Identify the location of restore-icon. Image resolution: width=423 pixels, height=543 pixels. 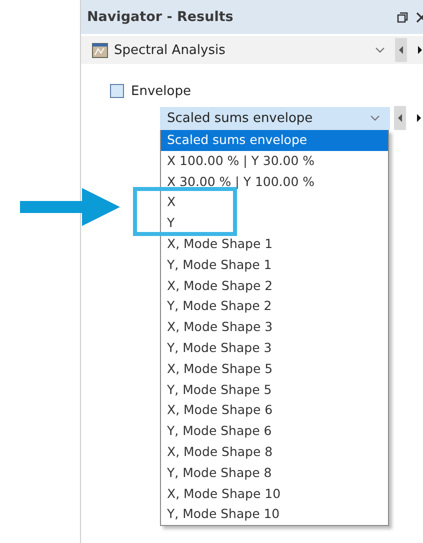
(402, 17).